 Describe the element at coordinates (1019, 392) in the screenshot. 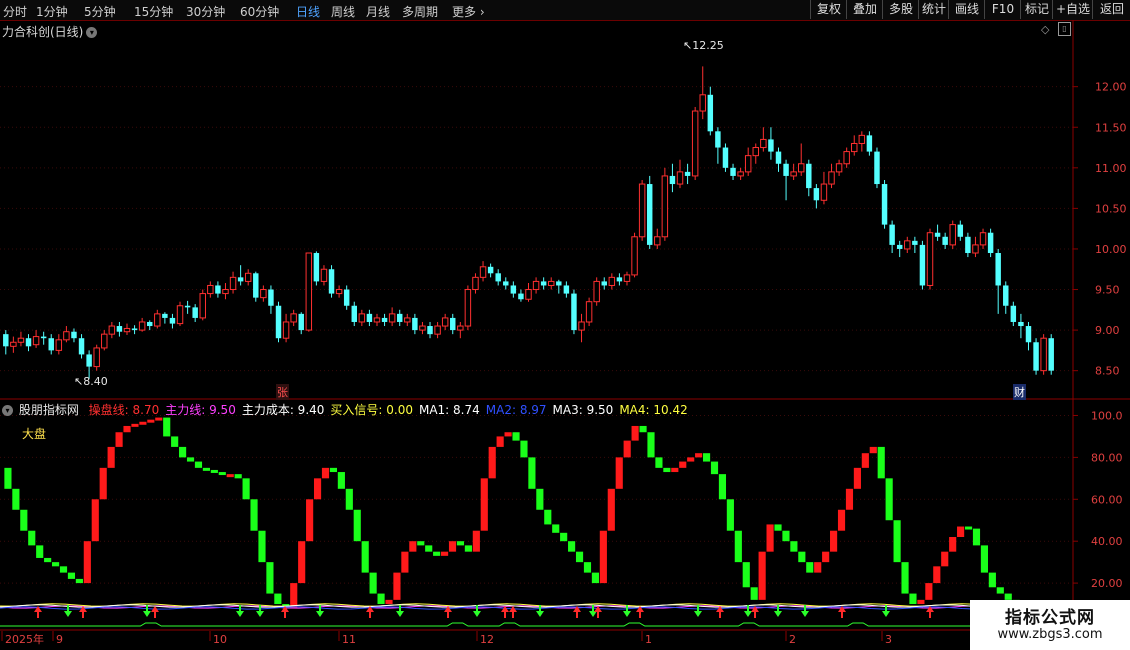

I see `finance-marker: 财` at that location.